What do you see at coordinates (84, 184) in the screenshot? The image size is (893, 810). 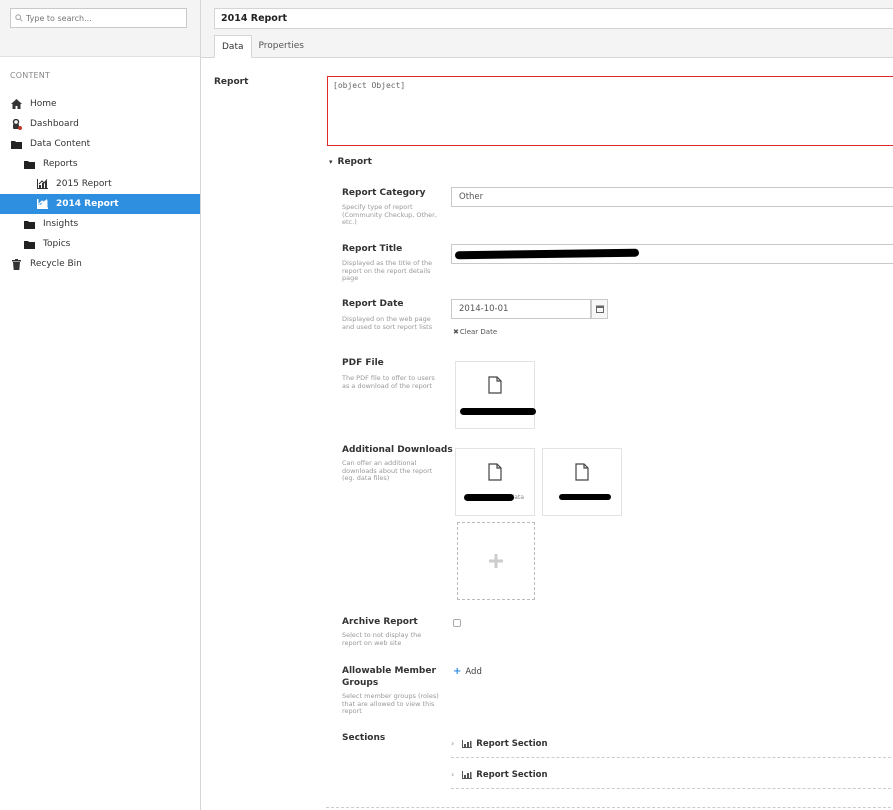 I see `tree-item-label: 2015 Report` at bounding box center [84, 184].